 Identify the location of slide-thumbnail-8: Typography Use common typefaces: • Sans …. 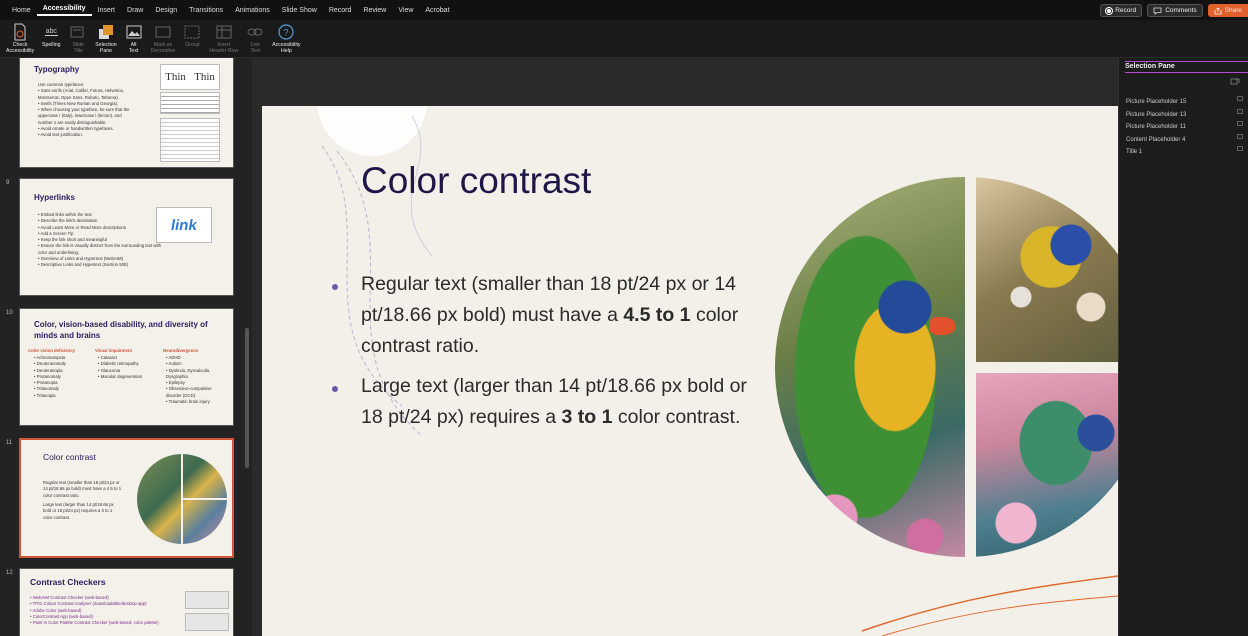
(126, 113).